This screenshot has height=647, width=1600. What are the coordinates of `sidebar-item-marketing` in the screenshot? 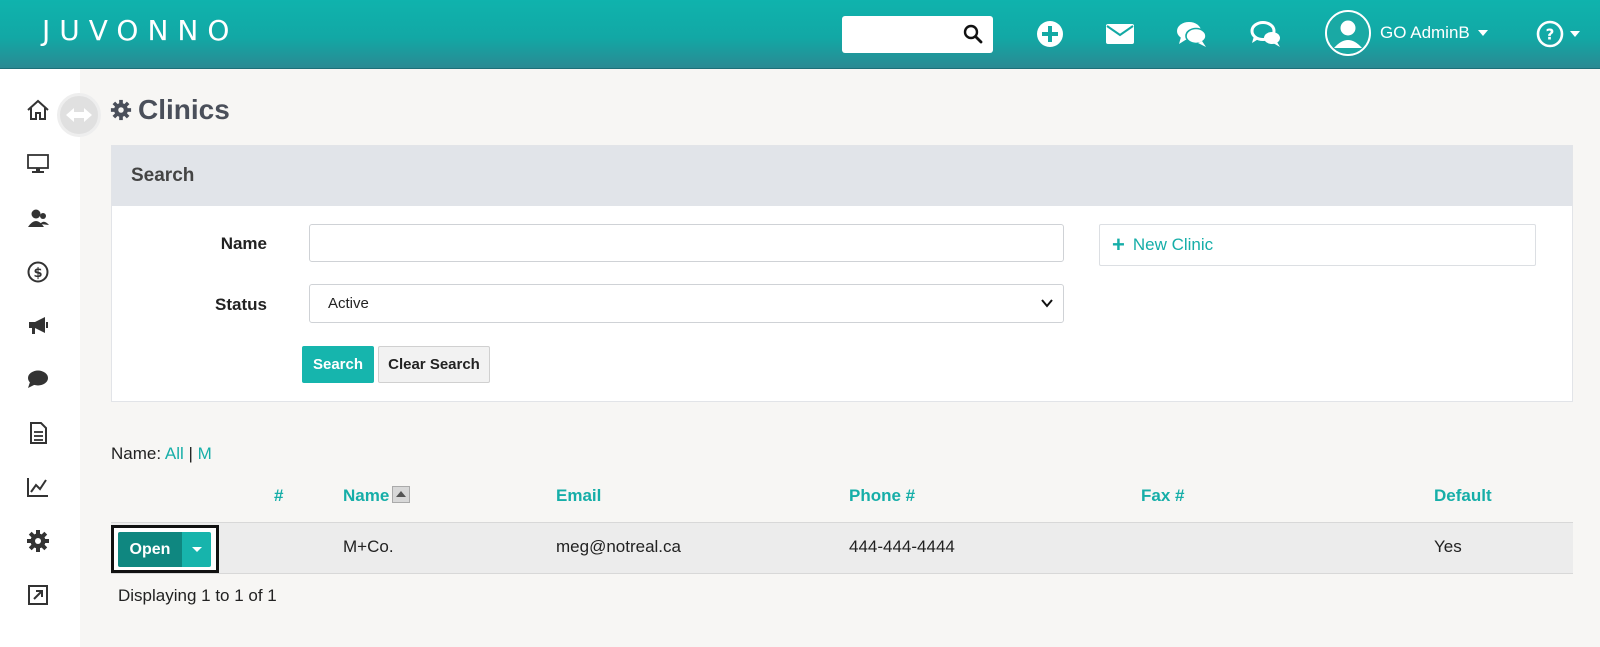 It's located at (38, 325).